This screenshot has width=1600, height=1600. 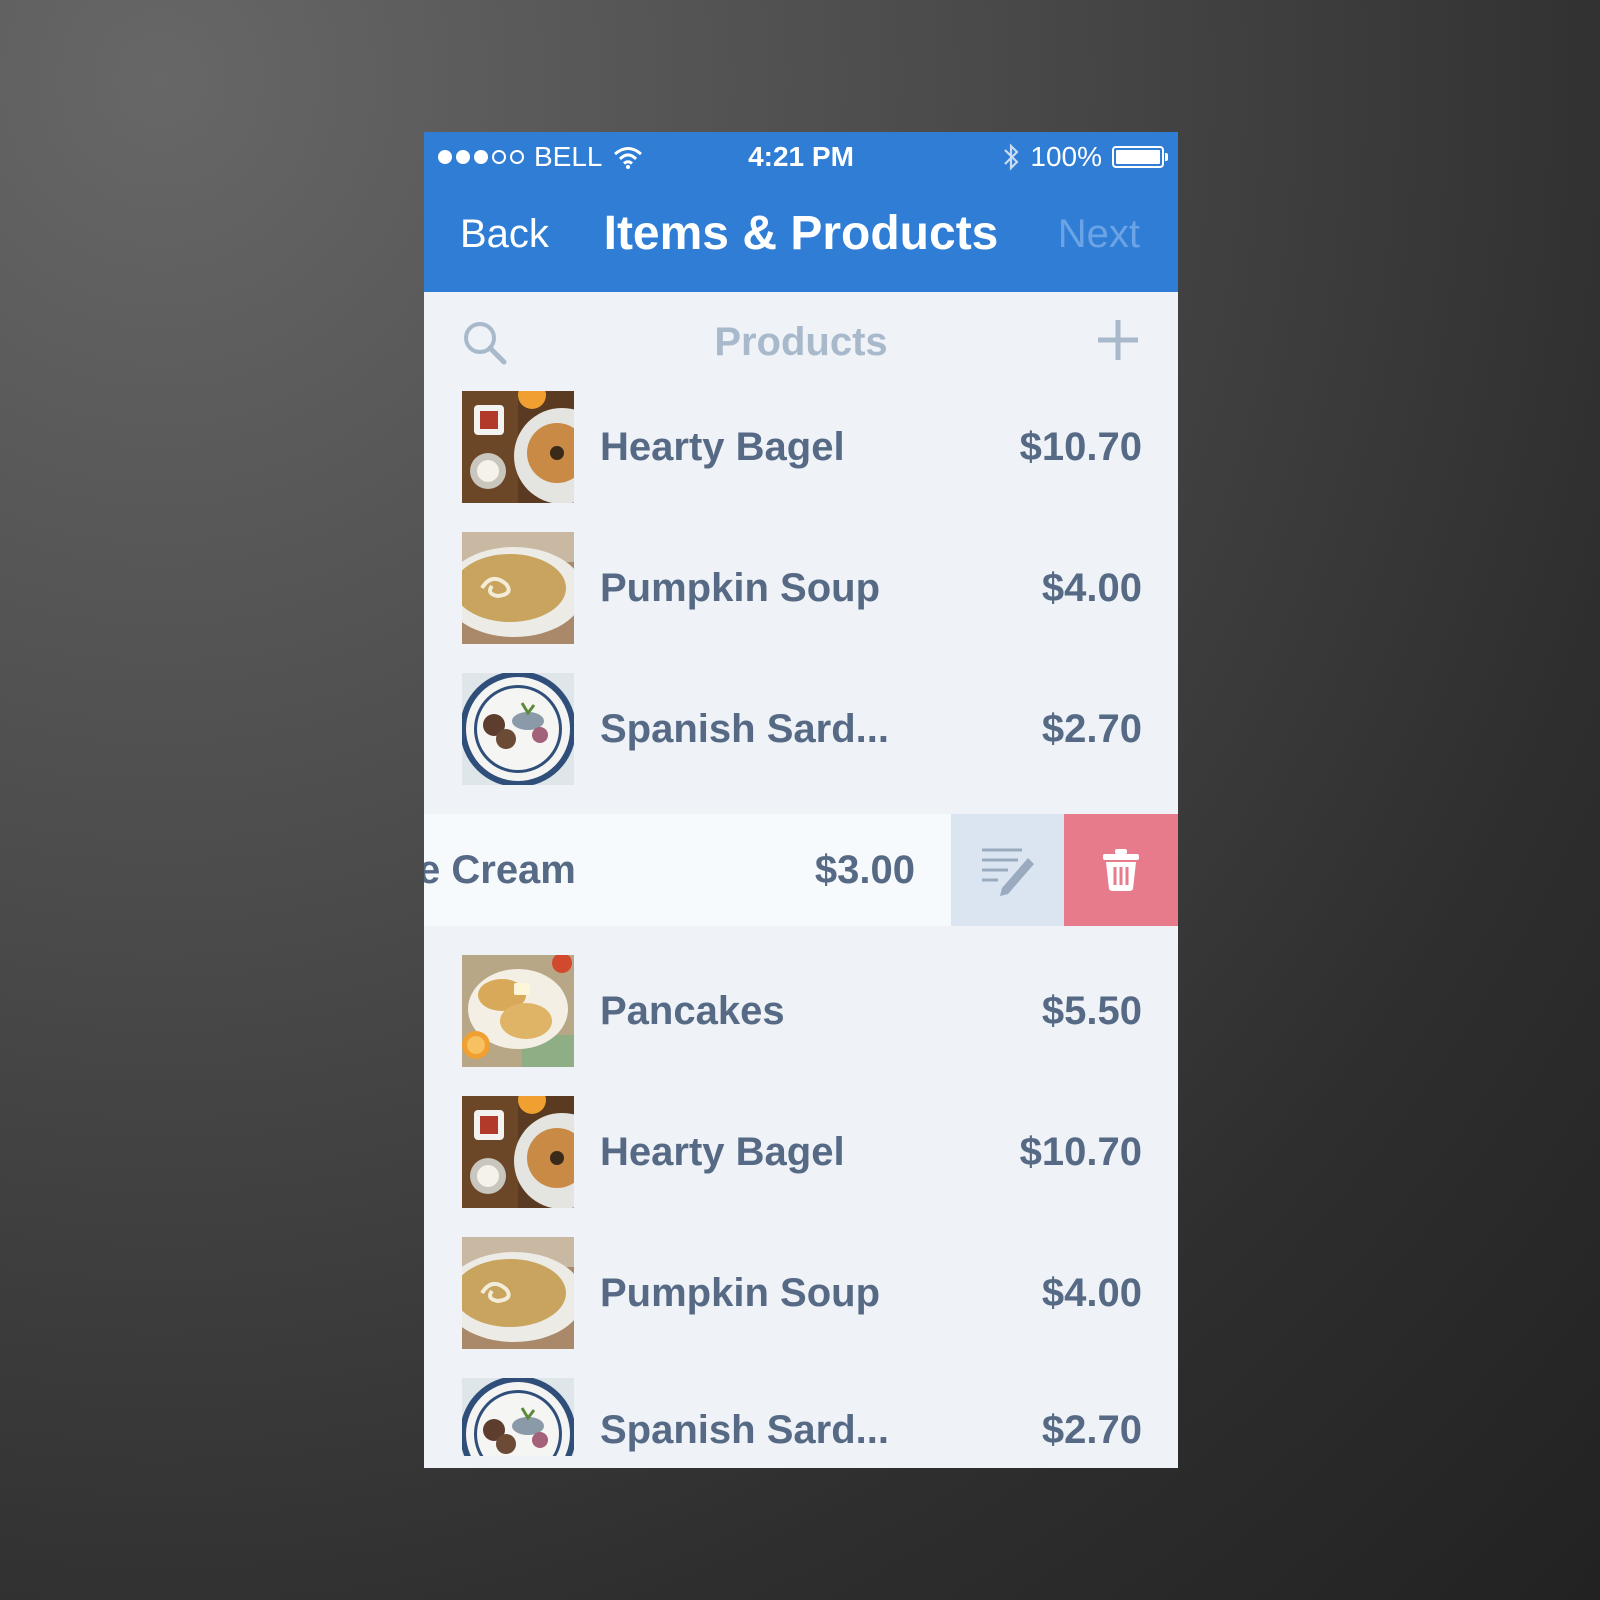 I want to click on trash-icon, so click(x=1121, y=870).